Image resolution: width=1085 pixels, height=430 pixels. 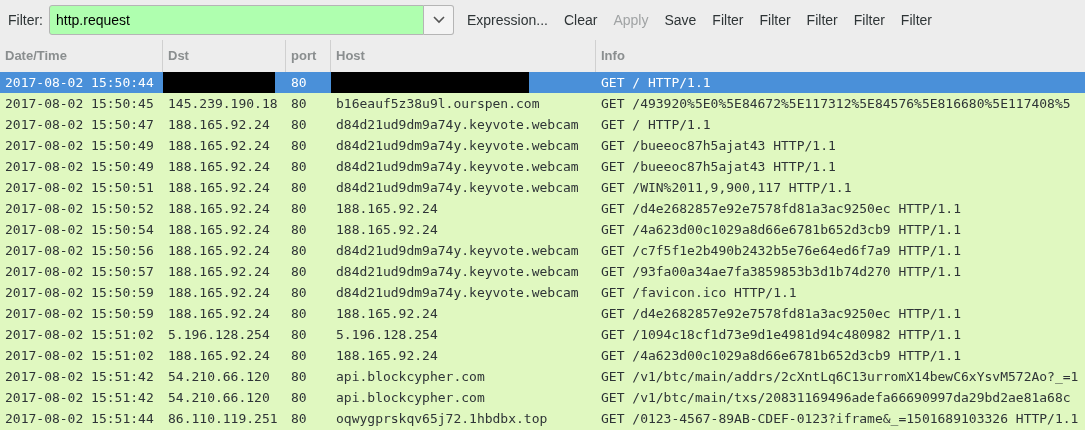 I want to click on filter-field: http.request, so click(x=236, y=20).